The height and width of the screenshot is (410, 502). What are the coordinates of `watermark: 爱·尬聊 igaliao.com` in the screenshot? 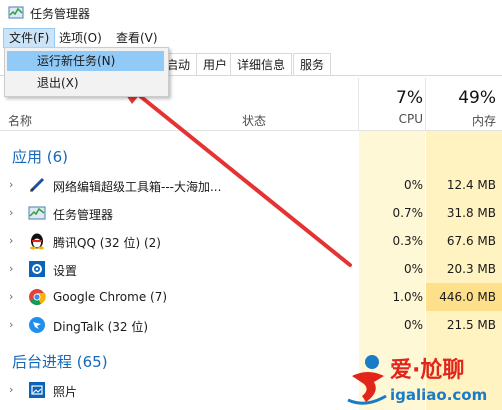 It's located at (420, 379).